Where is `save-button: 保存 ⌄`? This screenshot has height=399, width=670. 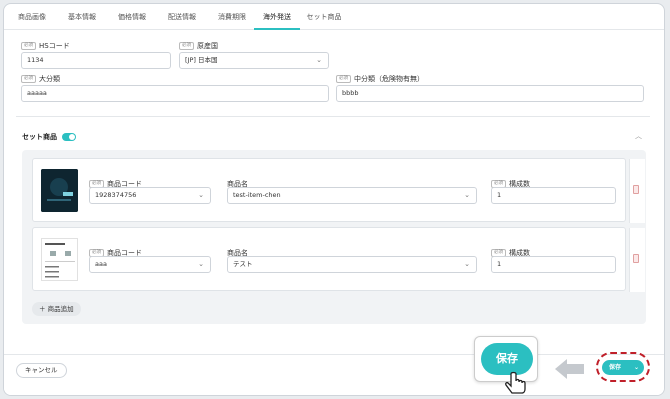
save-button: 保存 ⌄ is located at coordinates (623, 367).